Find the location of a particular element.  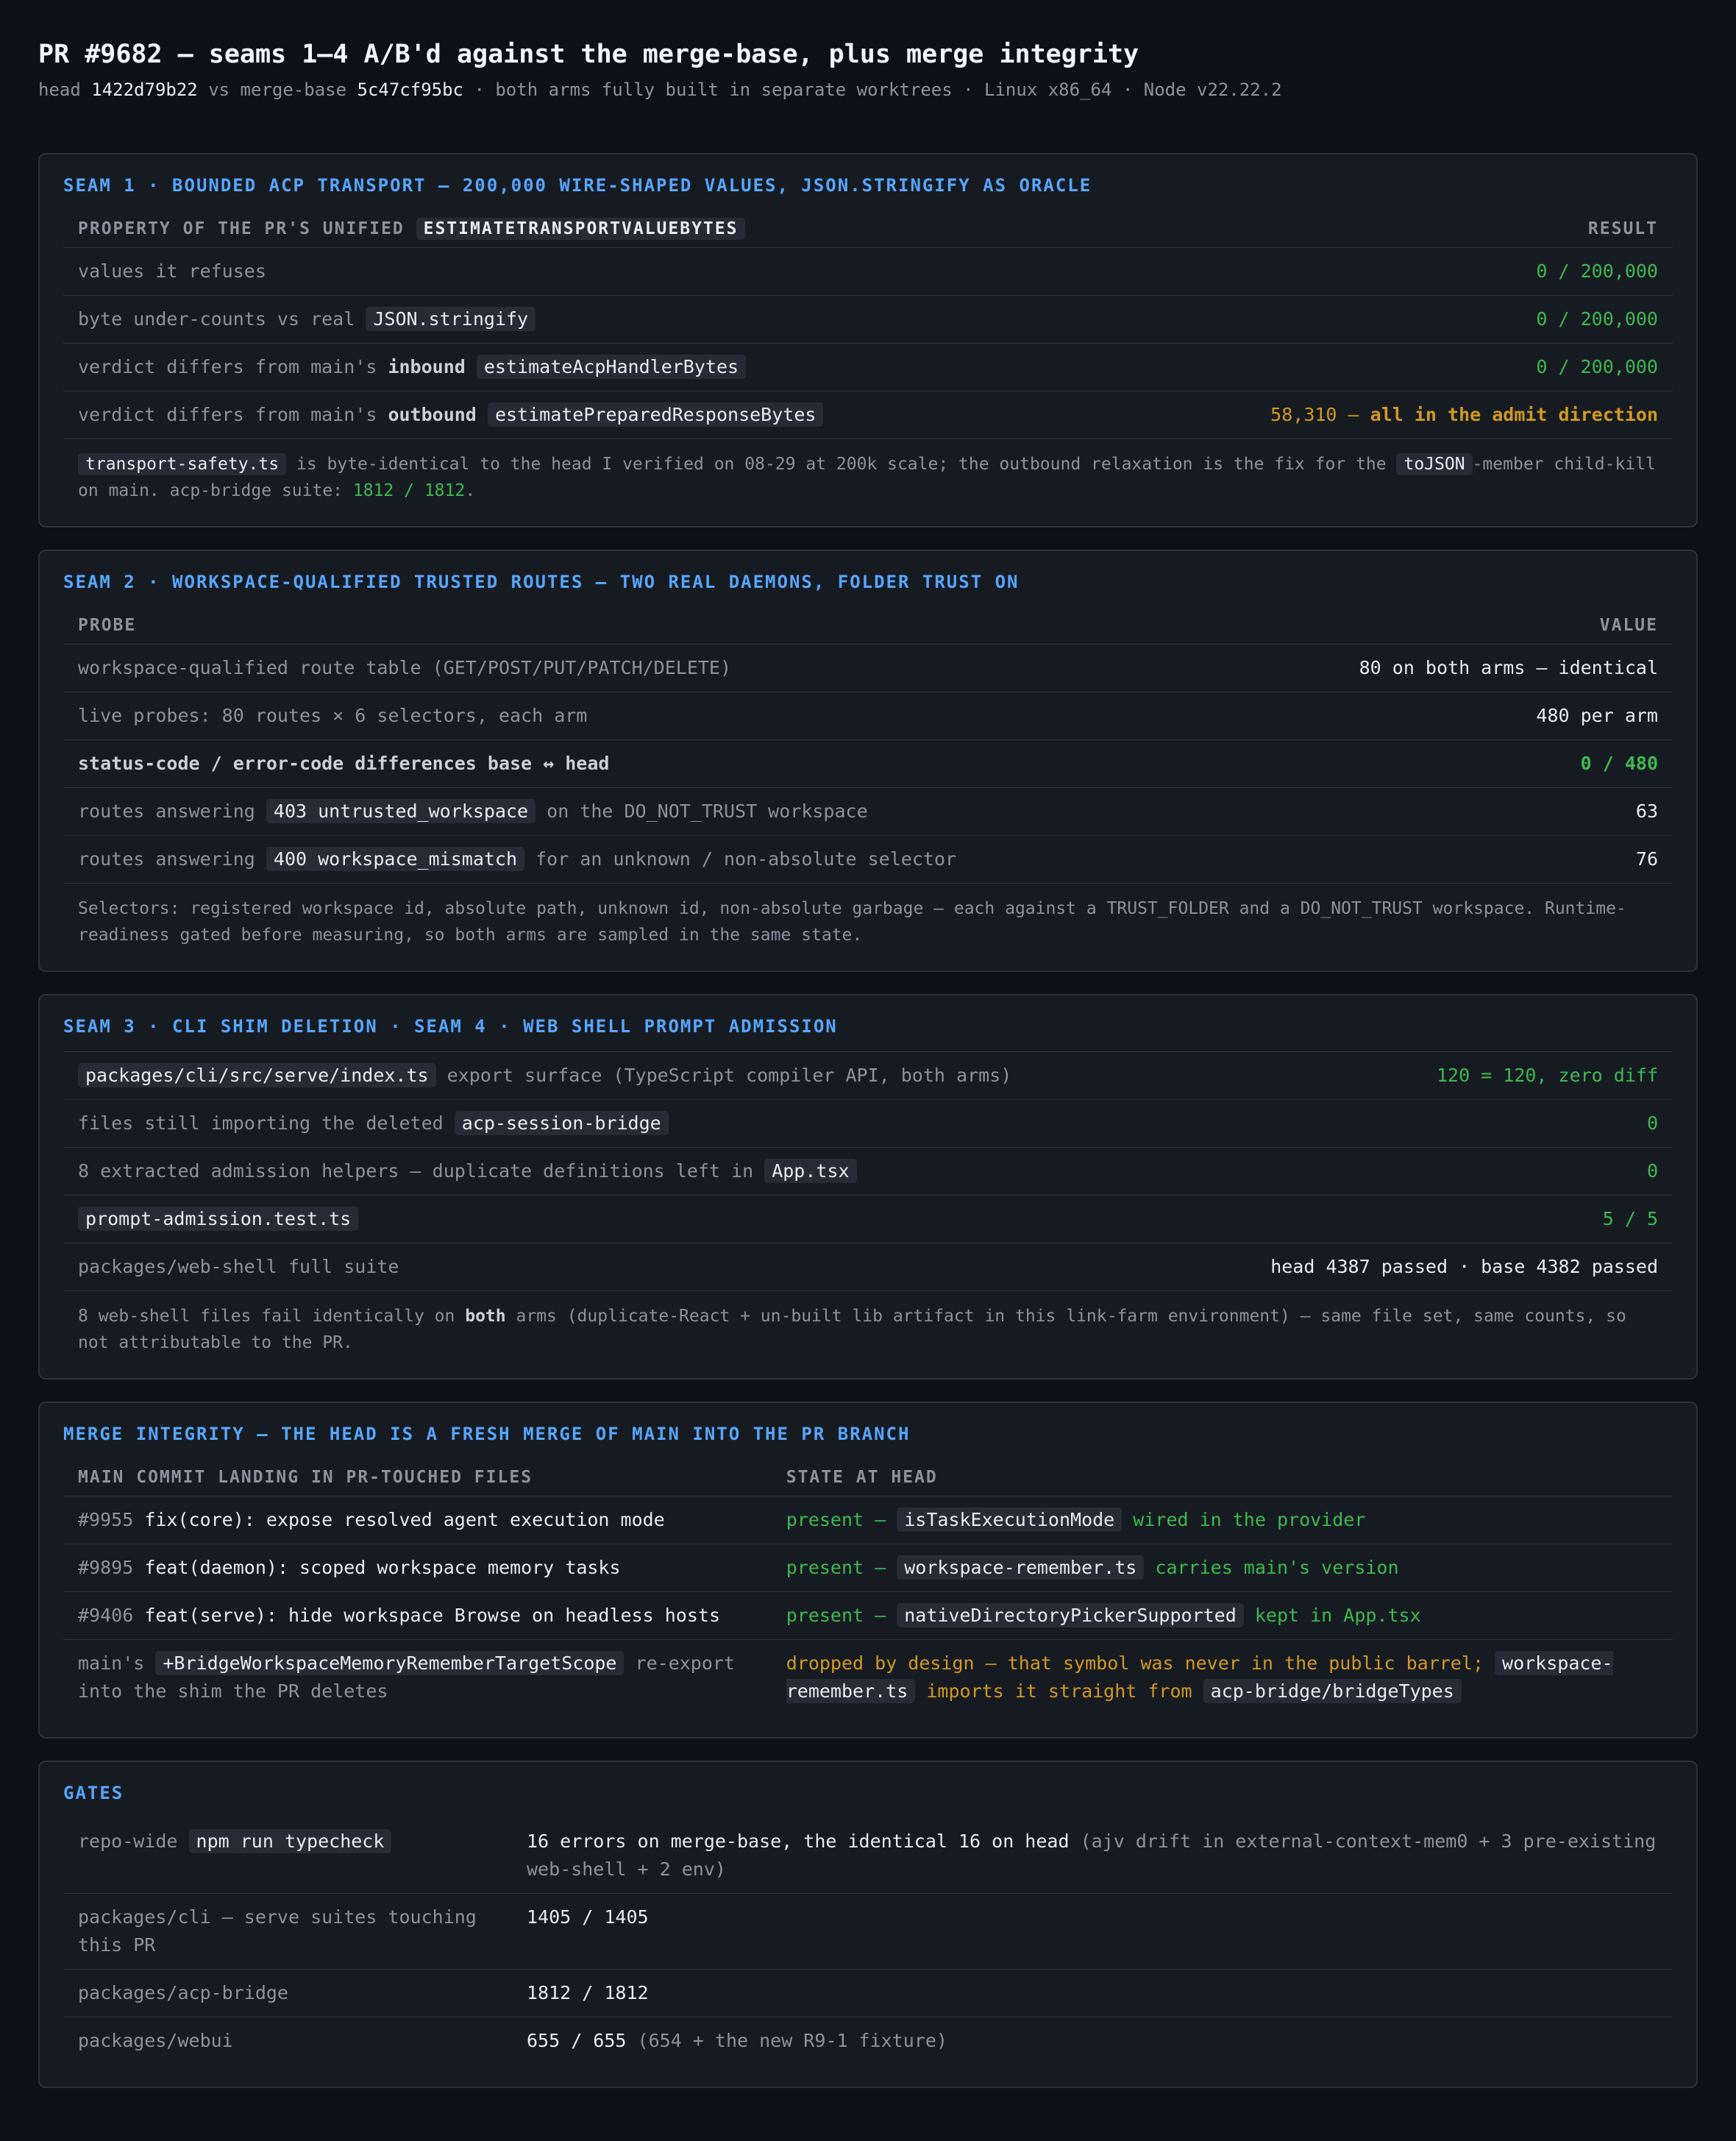

table-row: prompt-admission.test.ts 5 / 5 is located at coordinates (868, 1219).